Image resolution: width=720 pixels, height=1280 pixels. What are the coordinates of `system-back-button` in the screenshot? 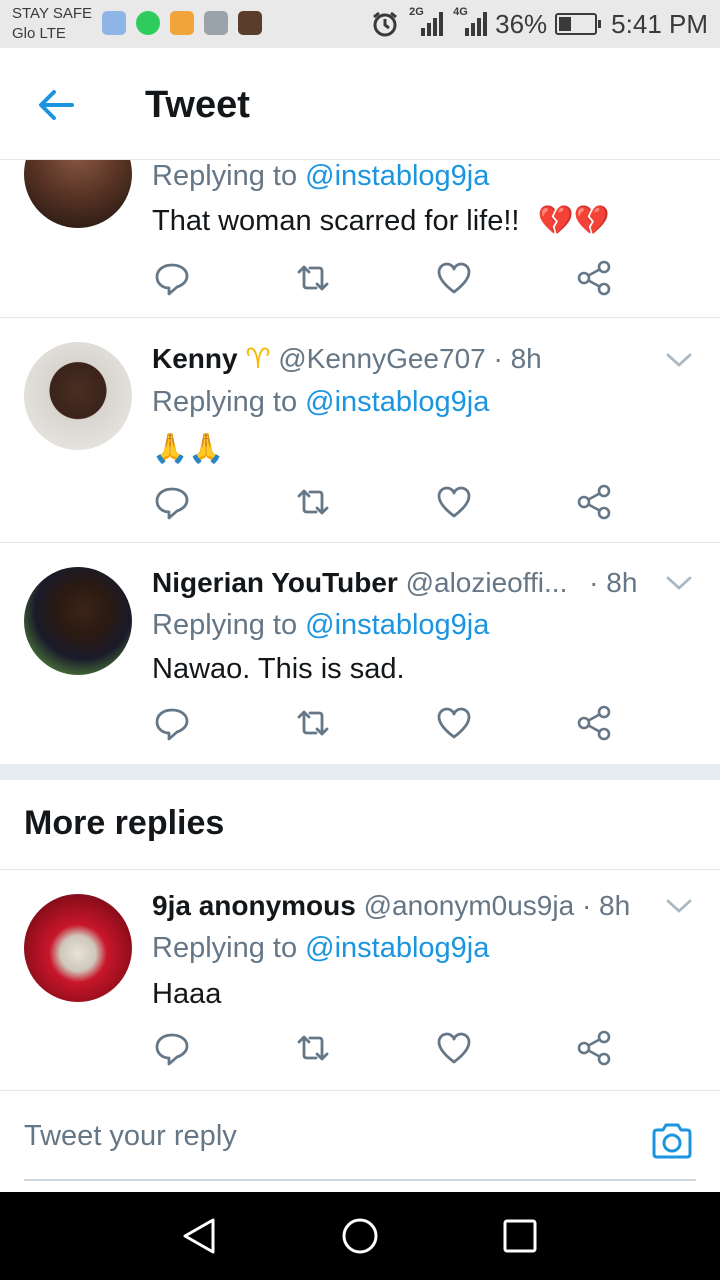 It's located at (200, 1236).